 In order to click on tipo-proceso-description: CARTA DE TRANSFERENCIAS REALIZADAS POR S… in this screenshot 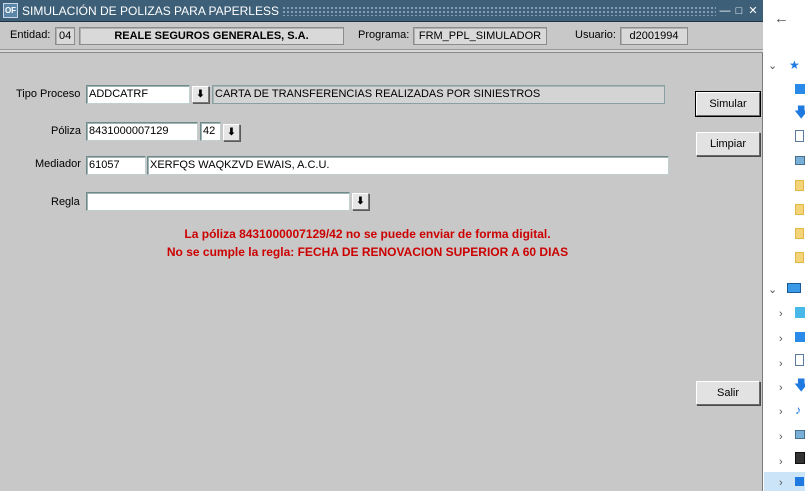, I will do `click(438, 94)`.